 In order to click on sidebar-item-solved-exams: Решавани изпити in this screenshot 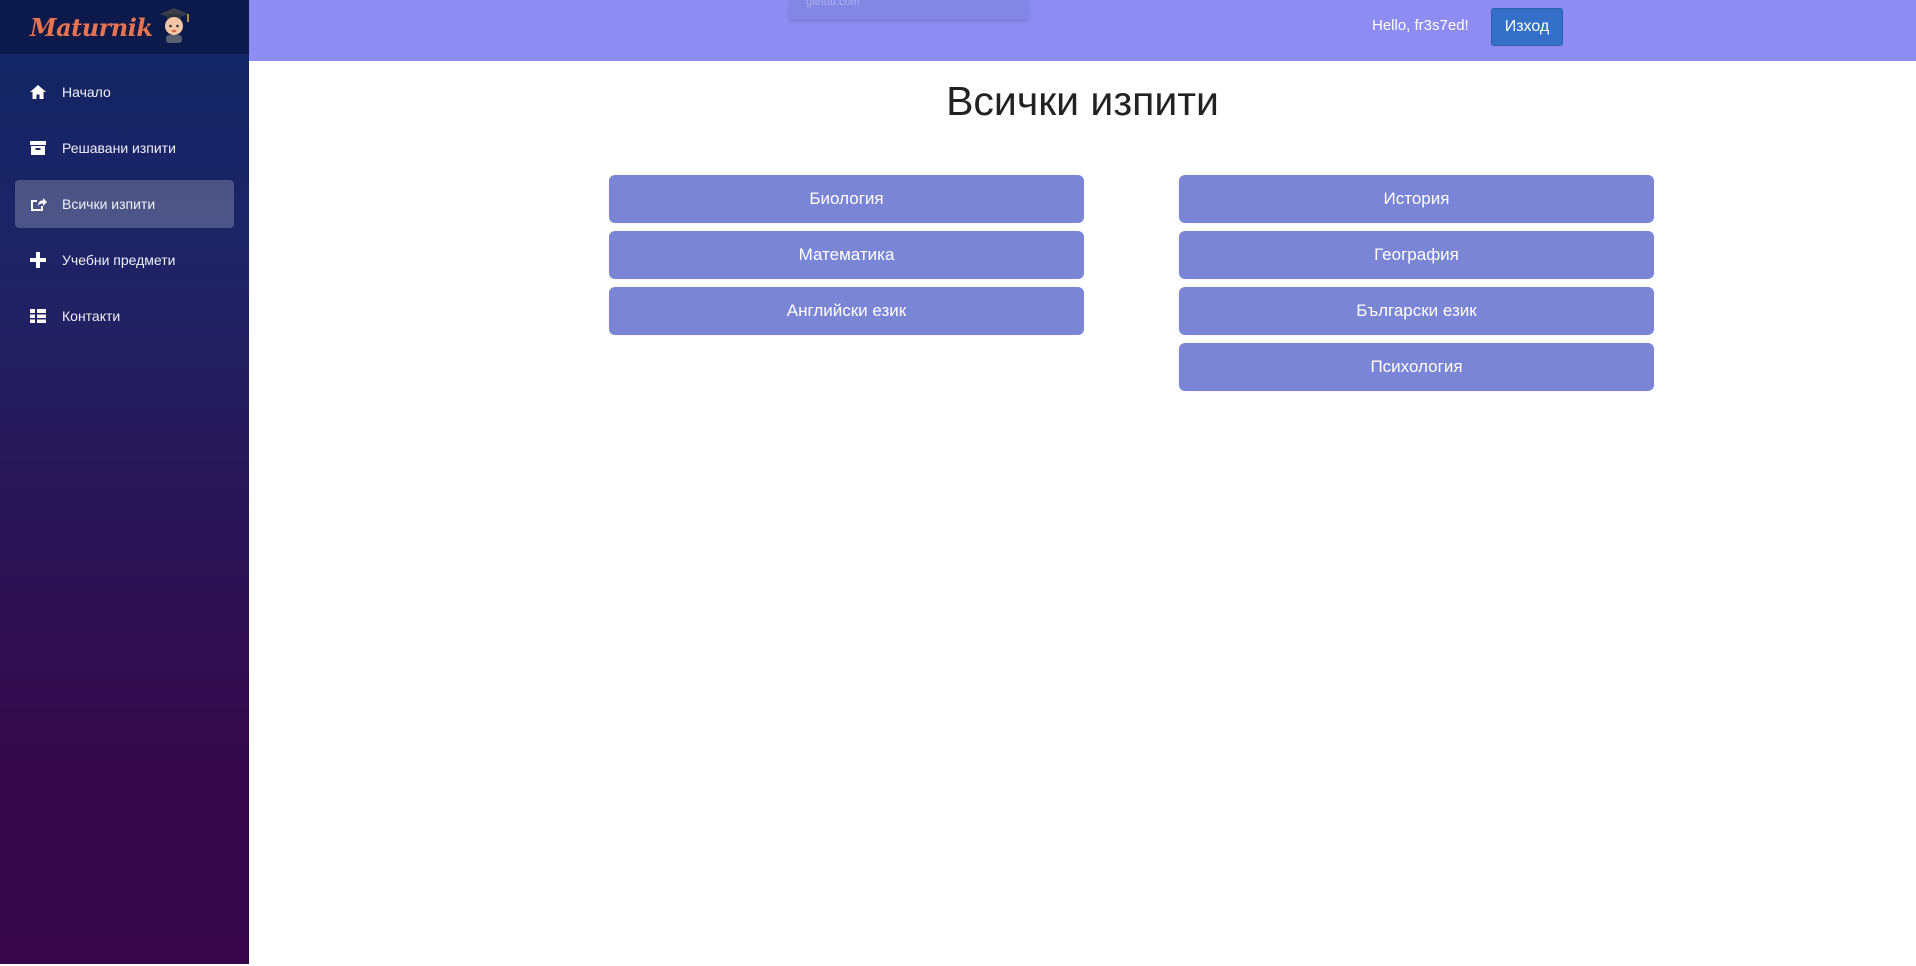, I will do `click(124, 148)`.